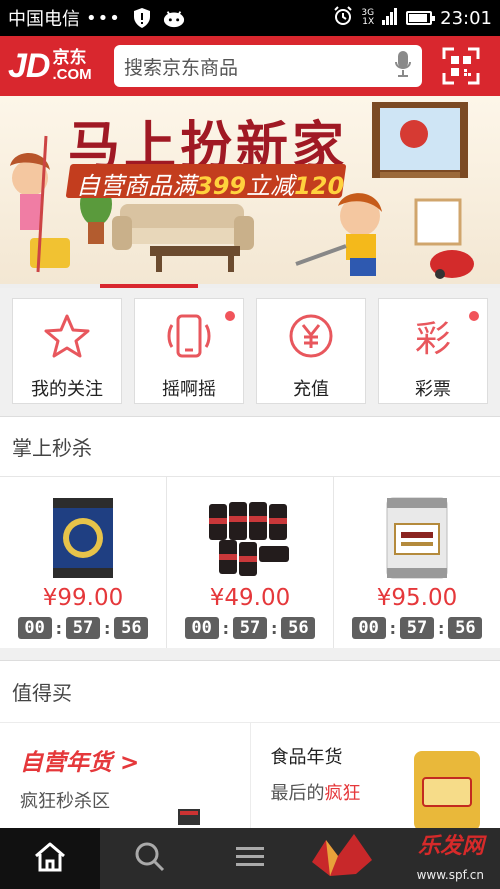 This screenshot has width=500, height=889. What do you see at coordinates (311, 336) in the screenshot?
I see `yuan-icon` at bounding box center [311, 336].